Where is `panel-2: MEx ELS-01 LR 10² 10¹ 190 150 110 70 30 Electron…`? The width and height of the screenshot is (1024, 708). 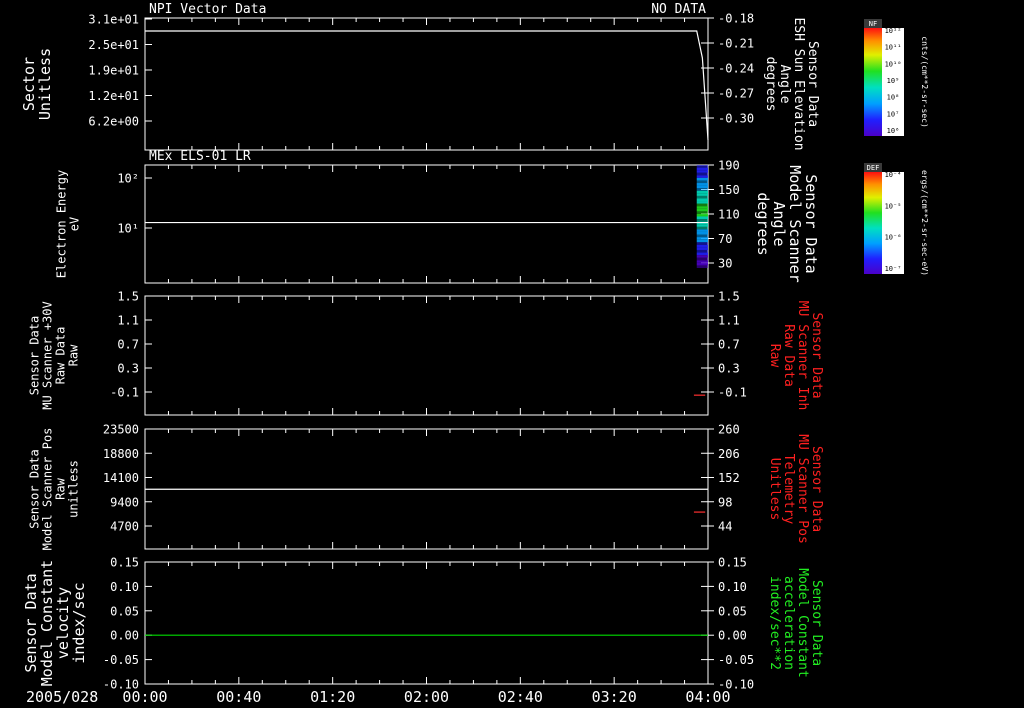
panel-2: MEx ELS-01 LR 10² 10¹ 190 150 110 70 30 Electron… is located at coordinates (437, 216).